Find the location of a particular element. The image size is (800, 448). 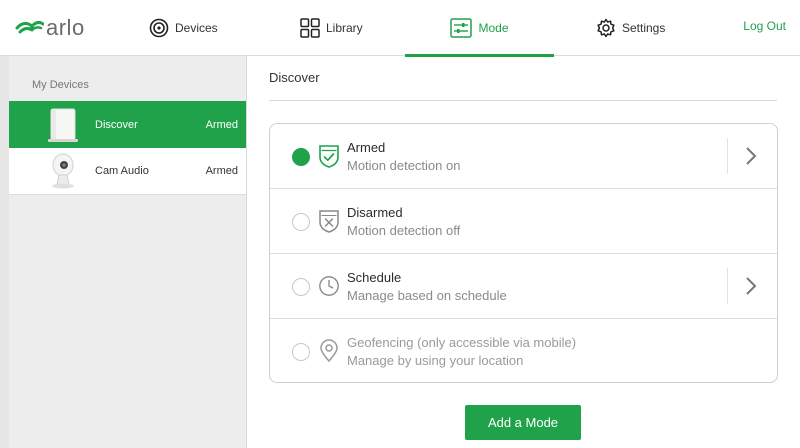

mode-name: Geofencing (only accessible via mobile) is located at coordinates (462, 342).